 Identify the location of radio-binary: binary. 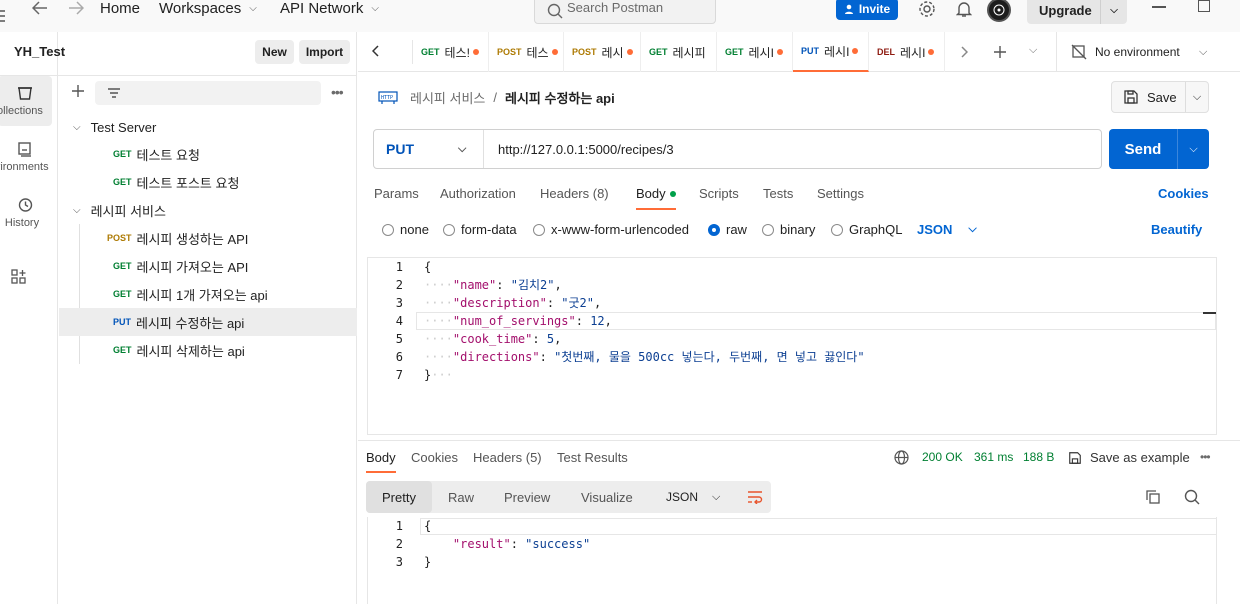
(788, 229).